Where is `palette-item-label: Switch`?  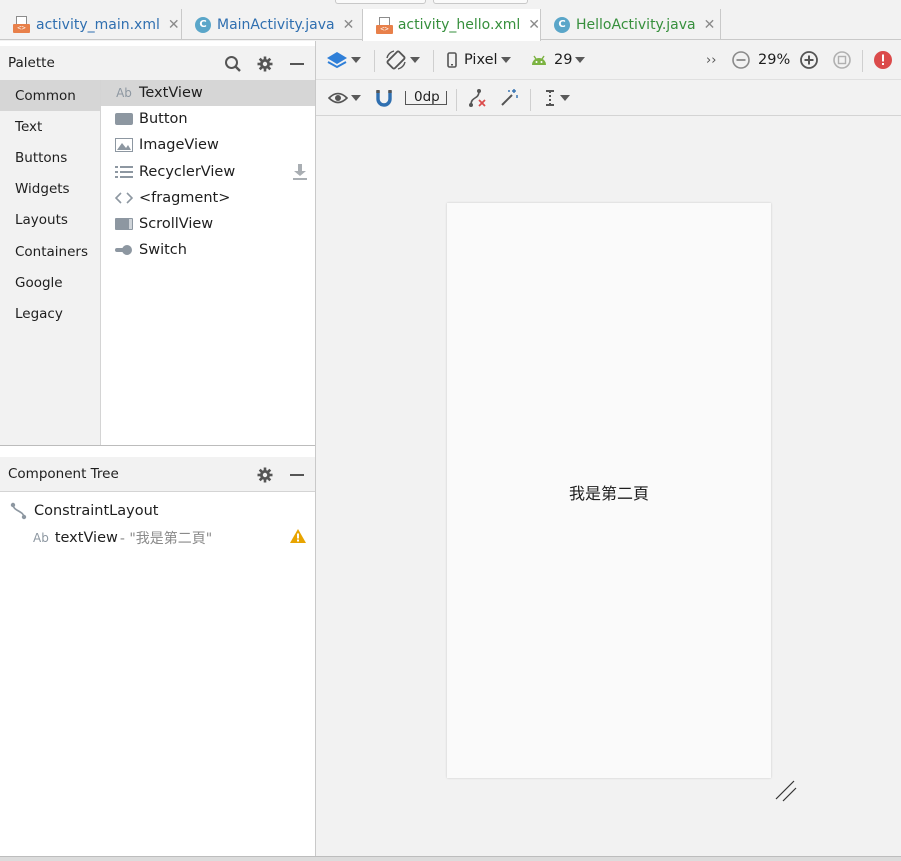
palette-item-label: Switch is located at coordinates (163, 250).